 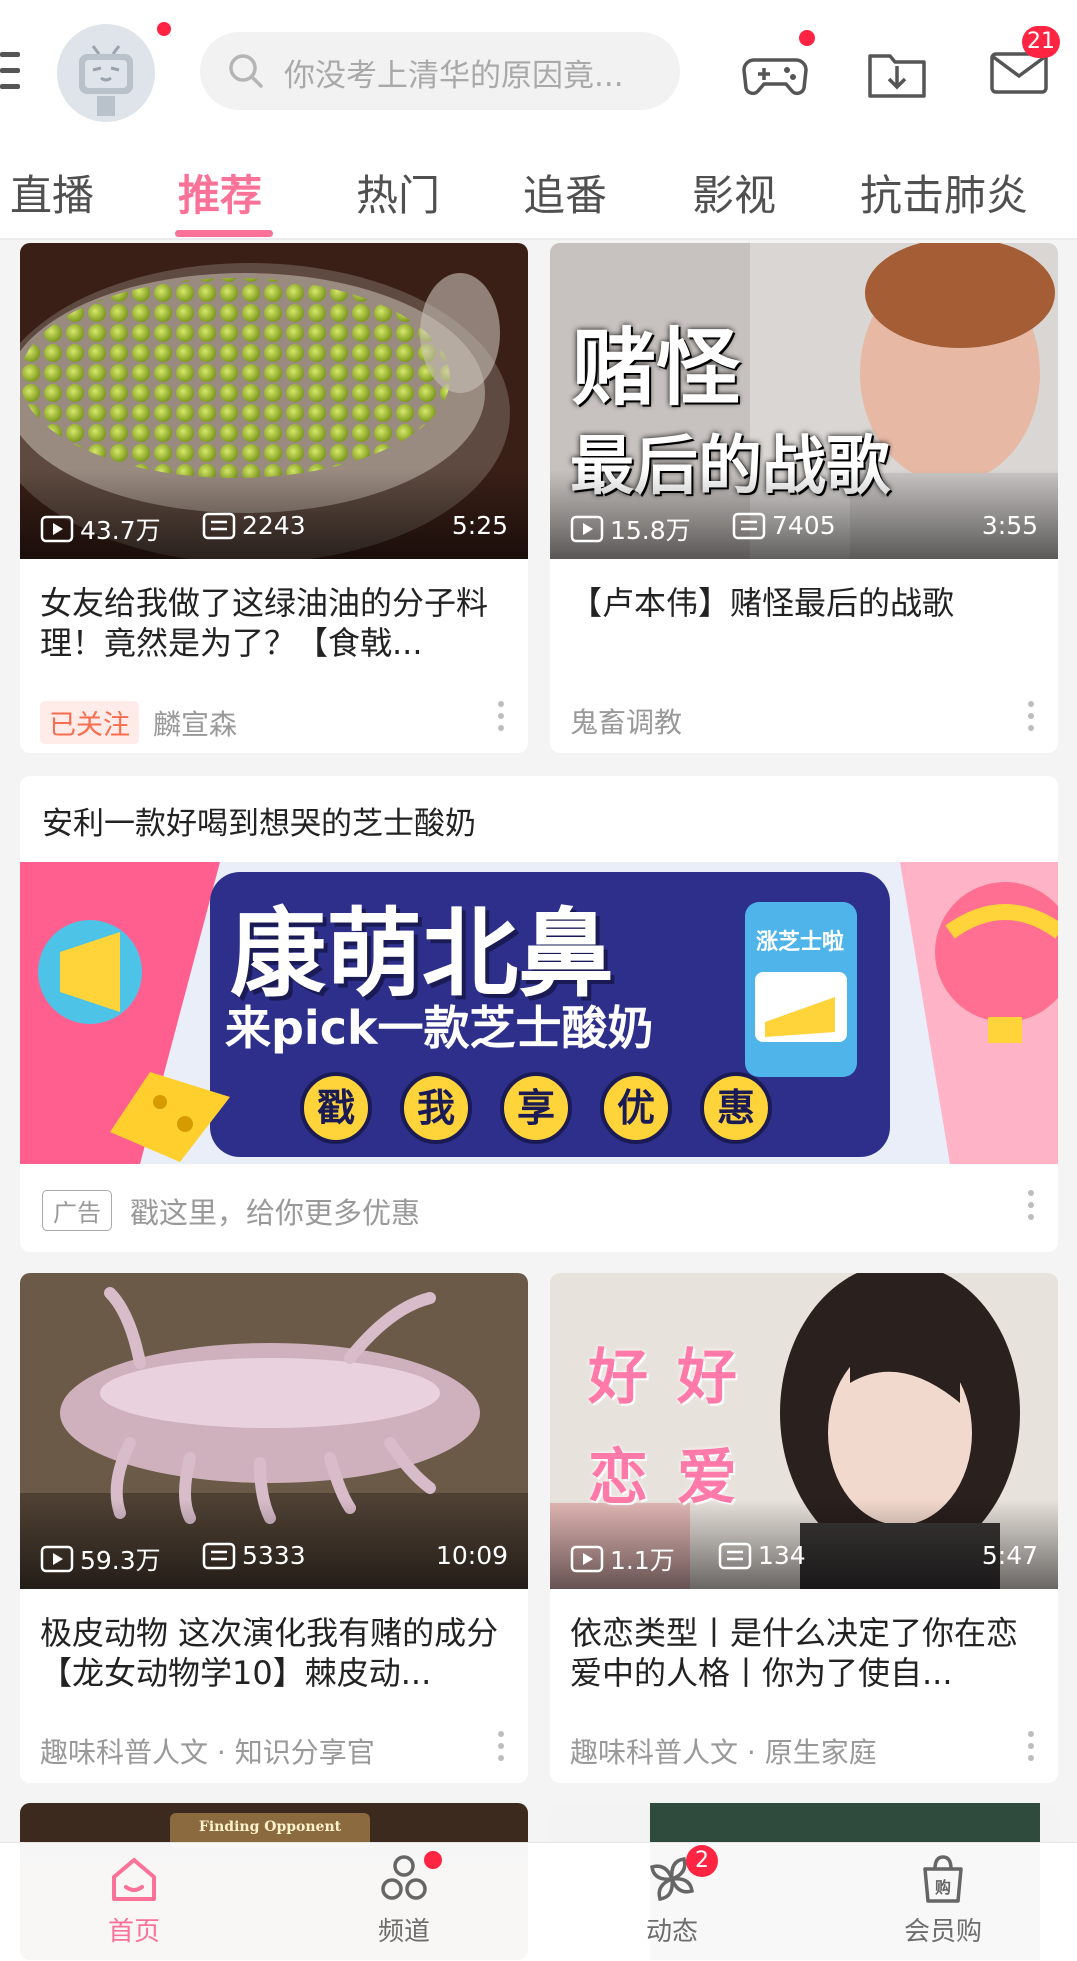 I want to click on ad-cta-buttons: 戳 我 享 优 惠, so click(x=536, y=1108).